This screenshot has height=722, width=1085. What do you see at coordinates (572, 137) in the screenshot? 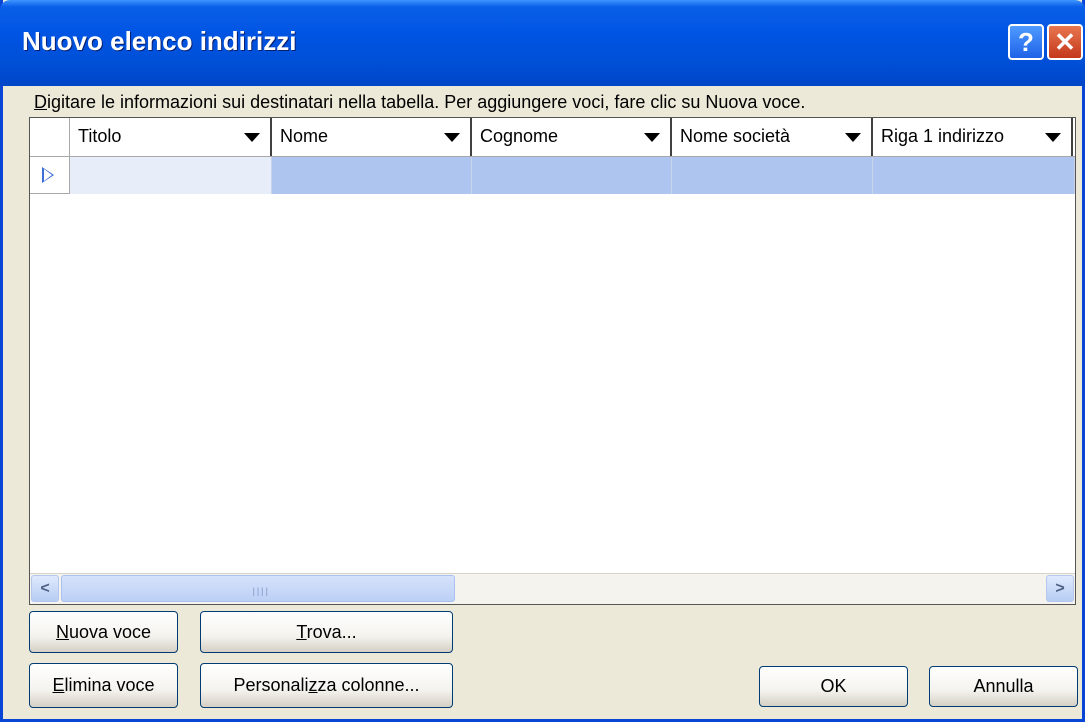
I see `column-header-cognome: Cognome` at bounding box center [572, 137].